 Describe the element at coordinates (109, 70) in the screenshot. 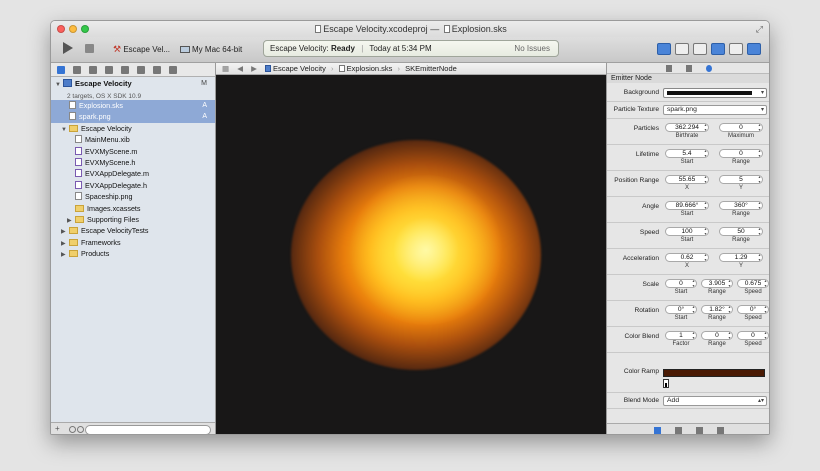

I see `issue-navigator-icon` at that location.